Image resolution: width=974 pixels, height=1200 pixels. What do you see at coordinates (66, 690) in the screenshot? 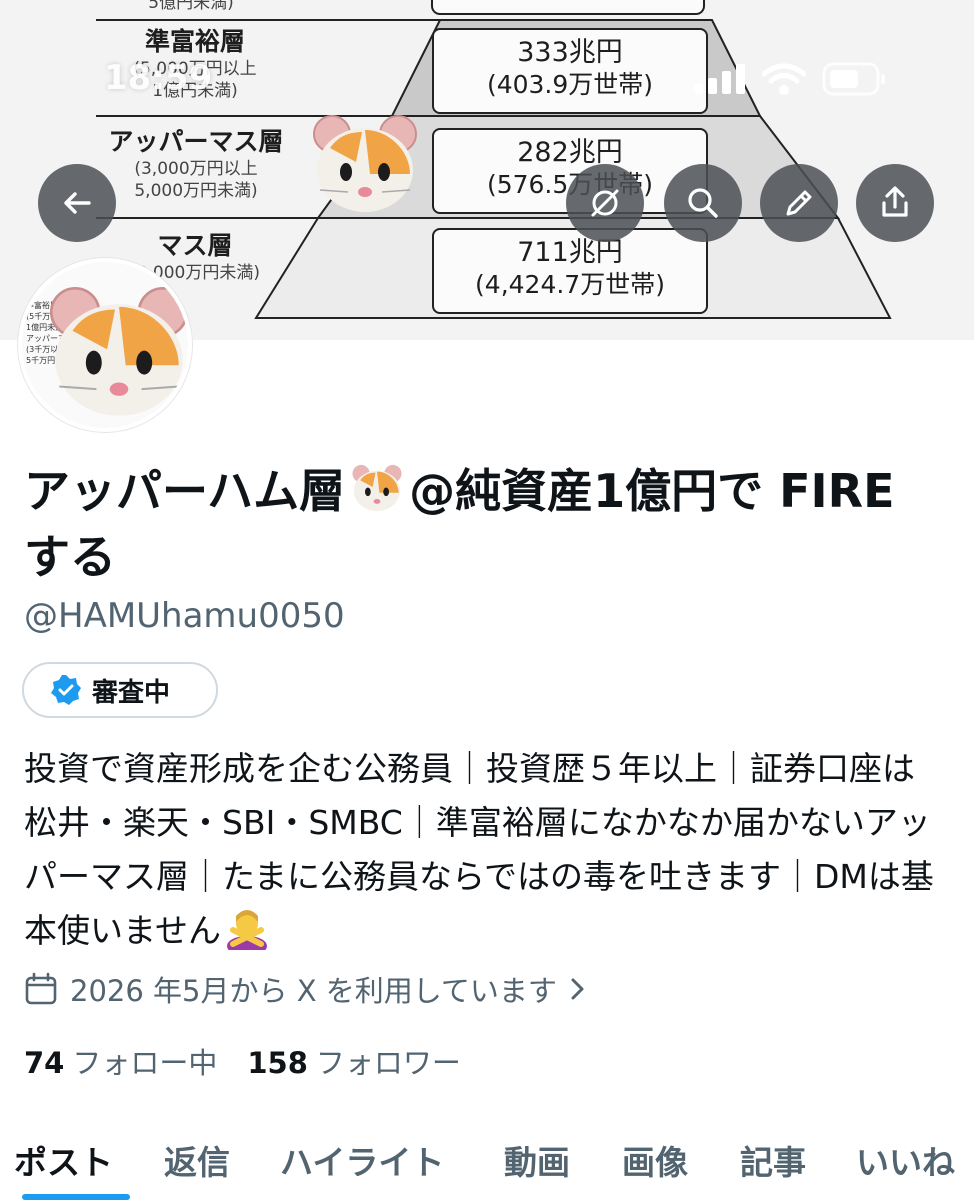
I see `verified-badge-icon` at bounding box center [66, 690].